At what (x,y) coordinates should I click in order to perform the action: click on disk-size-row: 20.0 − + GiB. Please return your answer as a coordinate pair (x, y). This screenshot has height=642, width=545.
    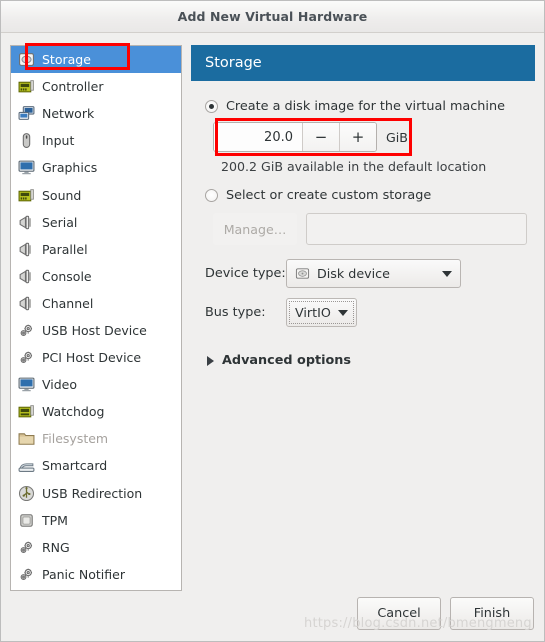
    Looking at the image, I should click on (310, 137).